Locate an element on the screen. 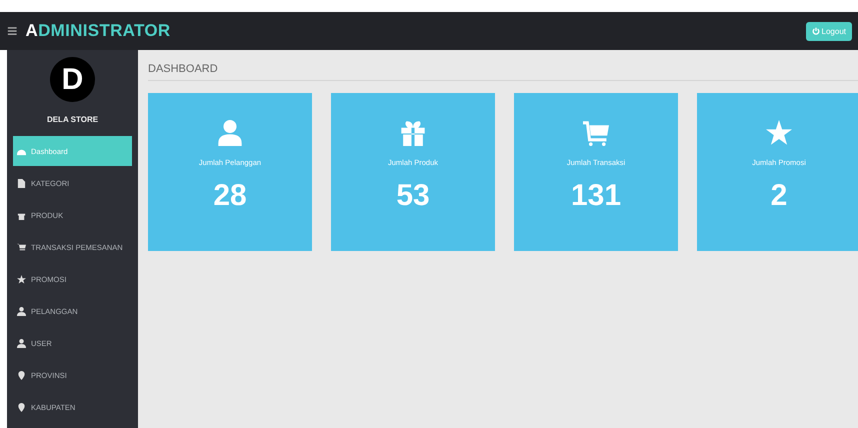  card-value: 53 is located at coordinates (413, 196).